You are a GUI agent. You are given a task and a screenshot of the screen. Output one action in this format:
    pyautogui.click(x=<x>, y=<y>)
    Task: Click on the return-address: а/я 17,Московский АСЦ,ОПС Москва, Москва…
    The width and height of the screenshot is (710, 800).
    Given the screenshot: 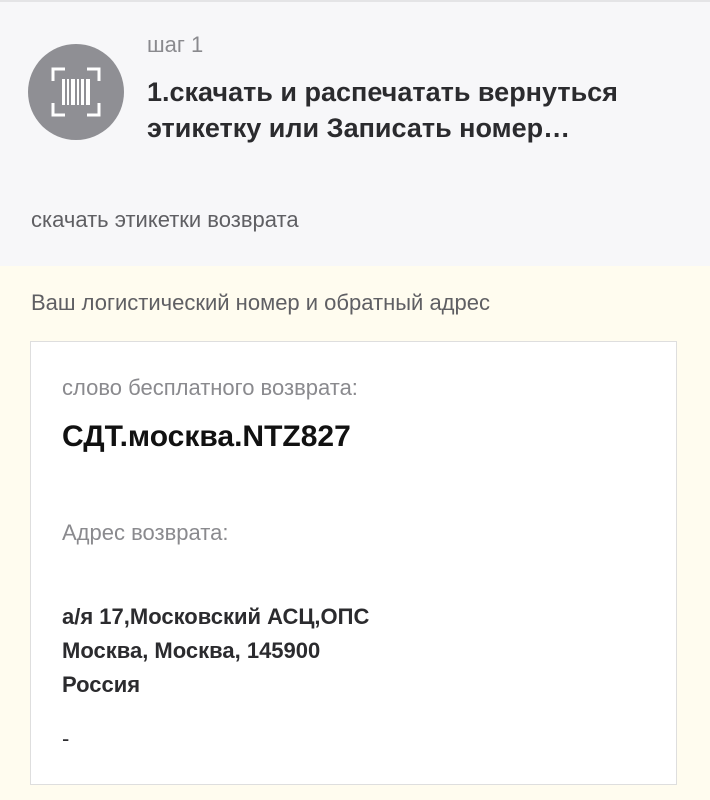 What is the action you would take?
    pyautogui.click(x=215, y=651)
    